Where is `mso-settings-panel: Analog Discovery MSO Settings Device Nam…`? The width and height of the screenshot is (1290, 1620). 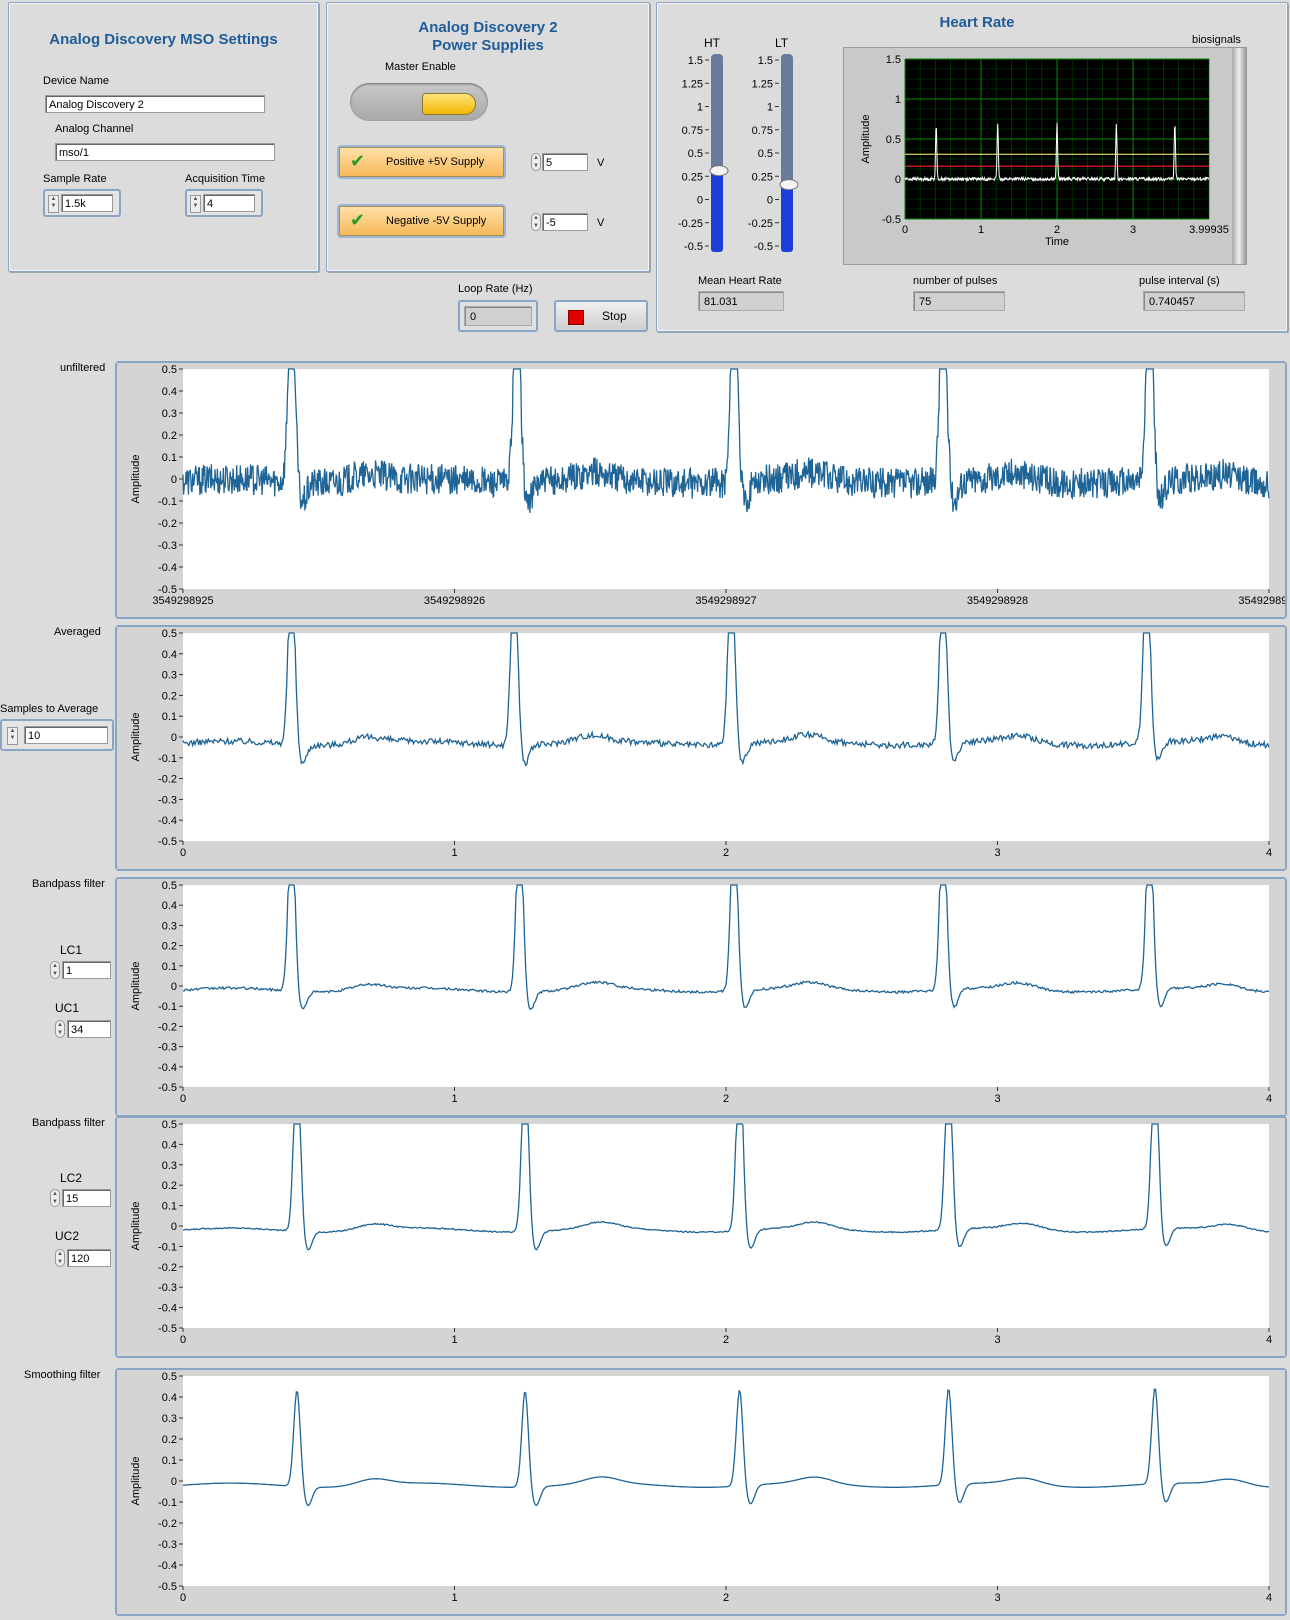
mso-settings-panel: Analog Discovery MSO Settings Device Nam… is located at coordinates (163, 137).